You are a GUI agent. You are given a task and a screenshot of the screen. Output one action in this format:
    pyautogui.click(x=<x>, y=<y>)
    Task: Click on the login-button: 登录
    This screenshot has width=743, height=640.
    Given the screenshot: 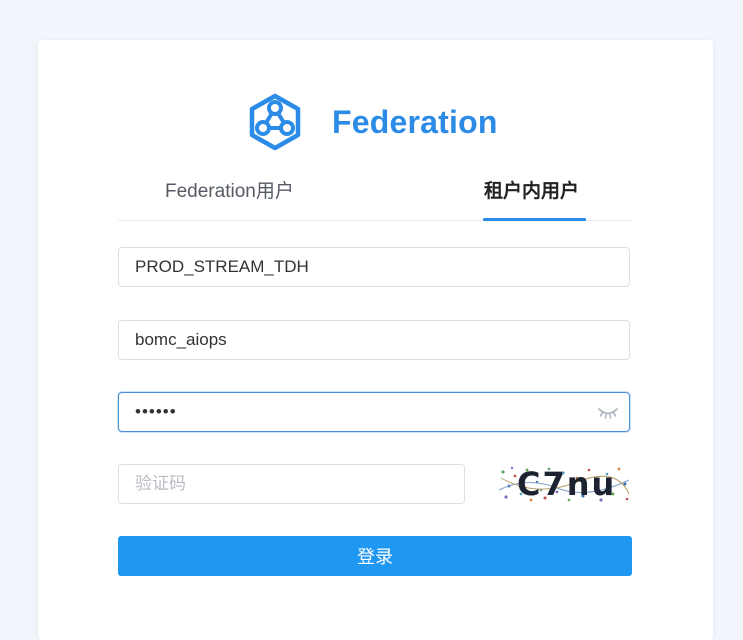 What is the action you would take?
    pyautogui.click(x=375, y=556)
    